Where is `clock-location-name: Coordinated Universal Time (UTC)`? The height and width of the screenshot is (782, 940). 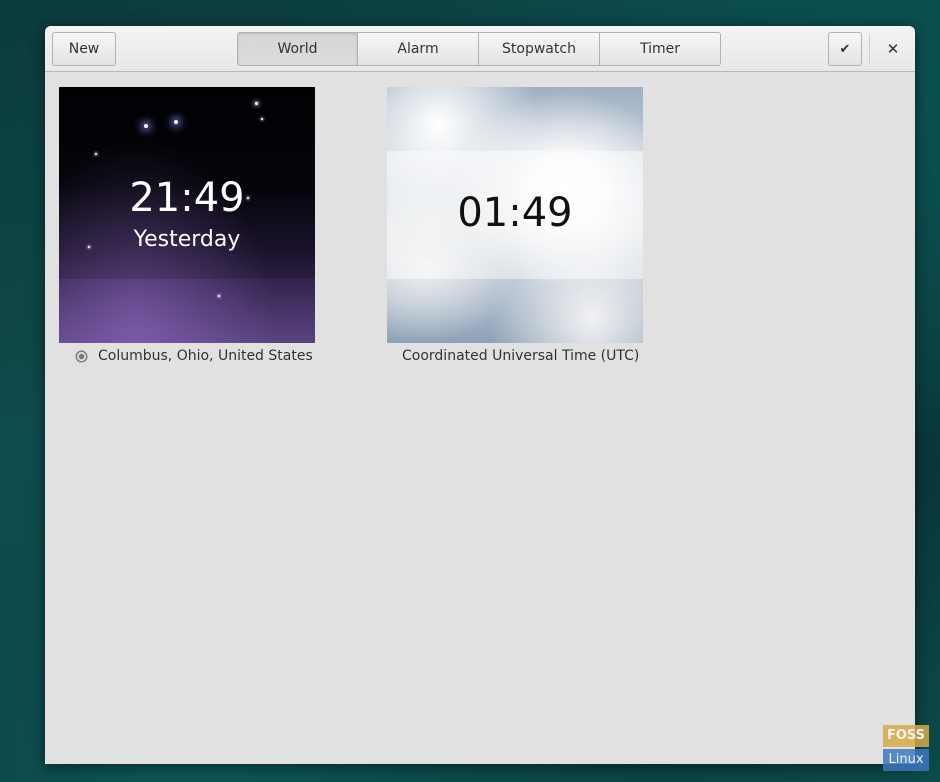 clock-location-name: Coordinated Universal Time (UTC) is located at coordinates (521, 356).